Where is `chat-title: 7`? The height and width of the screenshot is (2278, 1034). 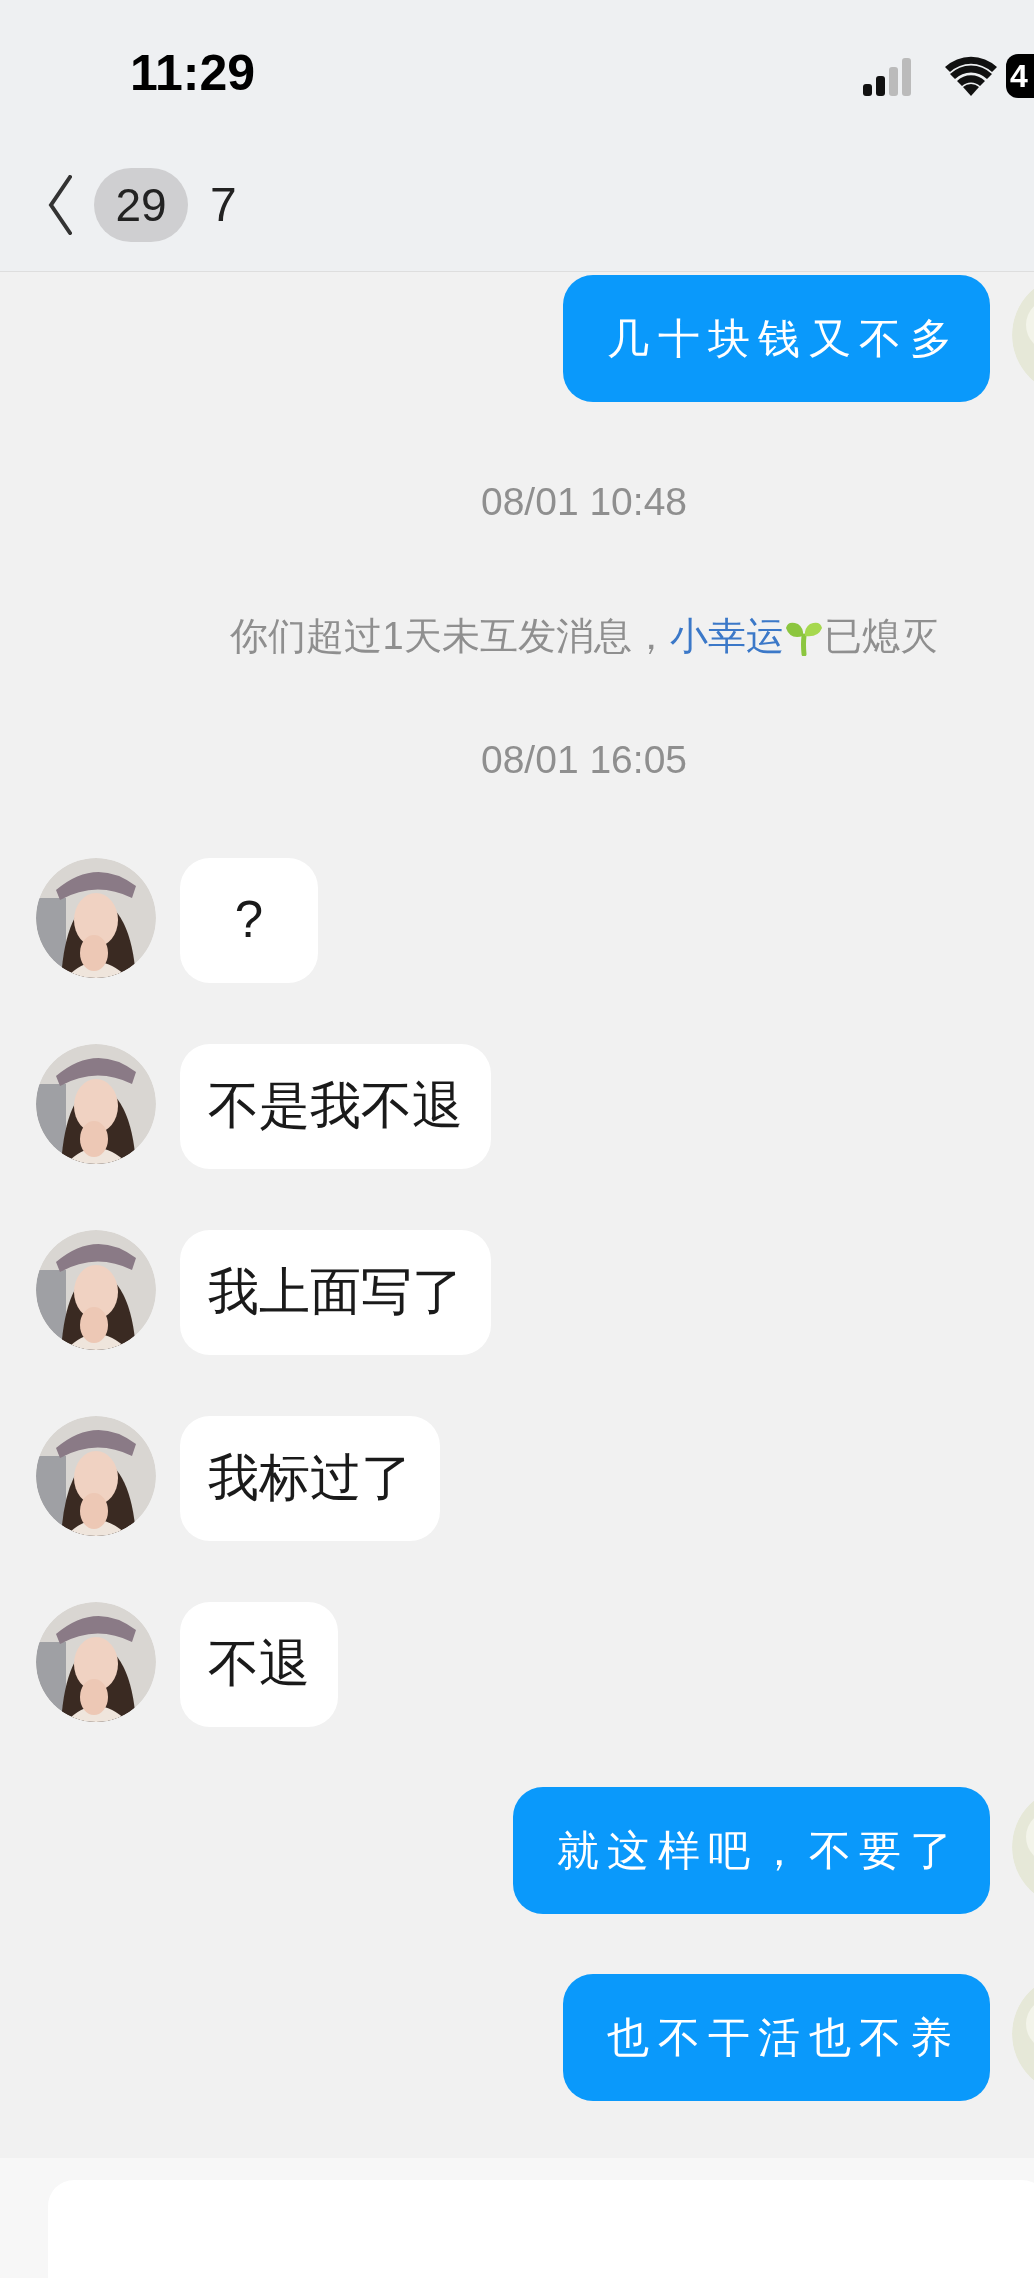 chat-title: 7 is located at coordinates (223, 205).